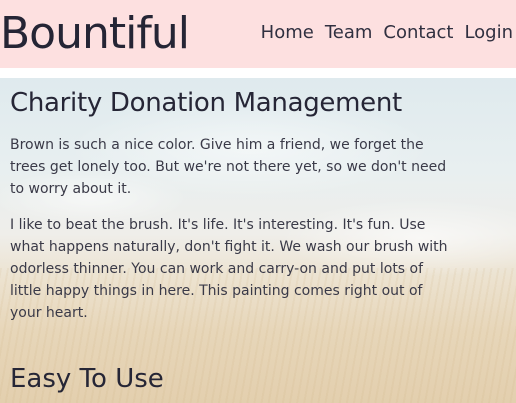 The width and height of the screenshot is (516, 403). Describe the element at coordinates (87, 379) in the screenshot. I see `section-heading: Easy To Use` at that location.